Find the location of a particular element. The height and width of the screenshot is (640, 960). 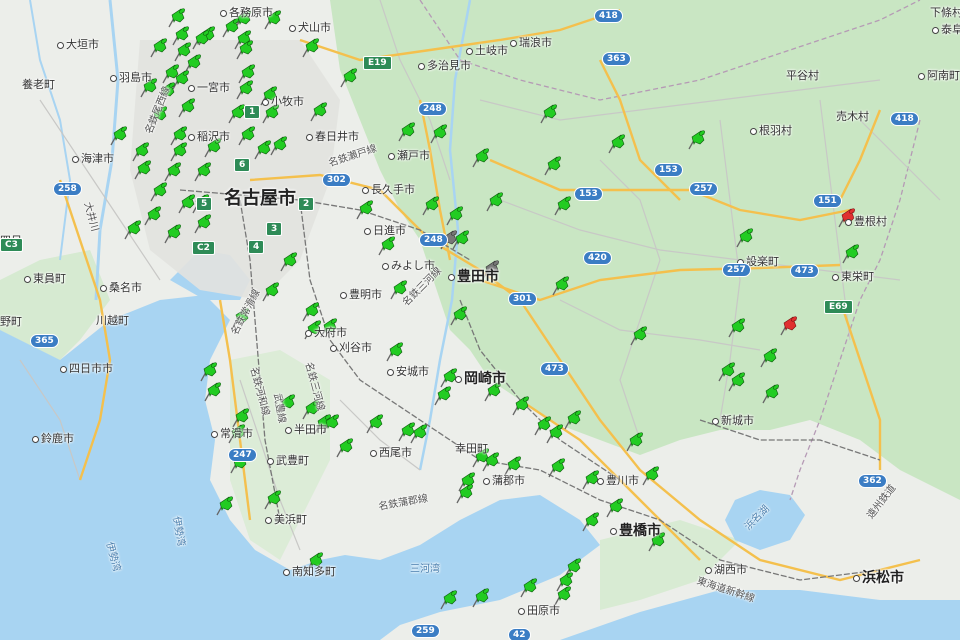

place-label: 豊橋市 is located at coordinates (635, 530).